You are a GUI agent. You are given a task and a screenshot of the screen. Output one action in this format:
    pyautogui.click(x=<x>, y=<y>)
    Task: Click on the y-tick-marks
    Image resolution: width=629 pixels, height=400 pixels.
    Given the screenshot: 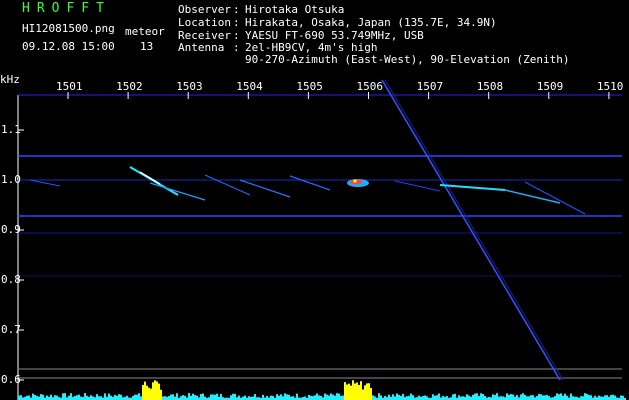 What is the action you would take?
    pyautogui.click(x=21, y=255)
    